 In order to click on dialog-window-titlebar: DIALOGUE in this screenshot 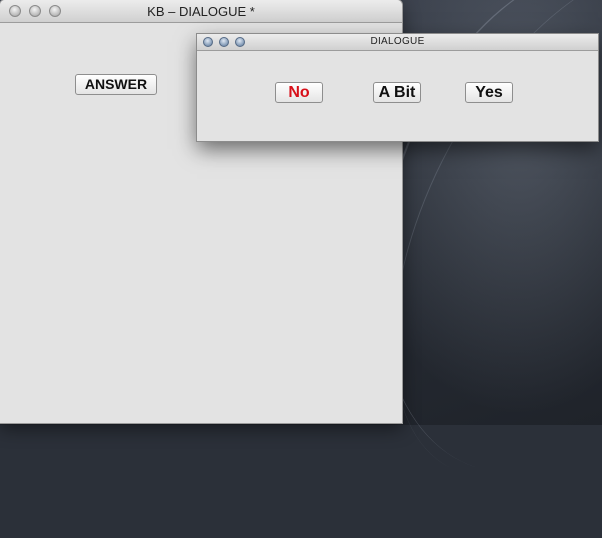, I will do `click(397, 42)`.